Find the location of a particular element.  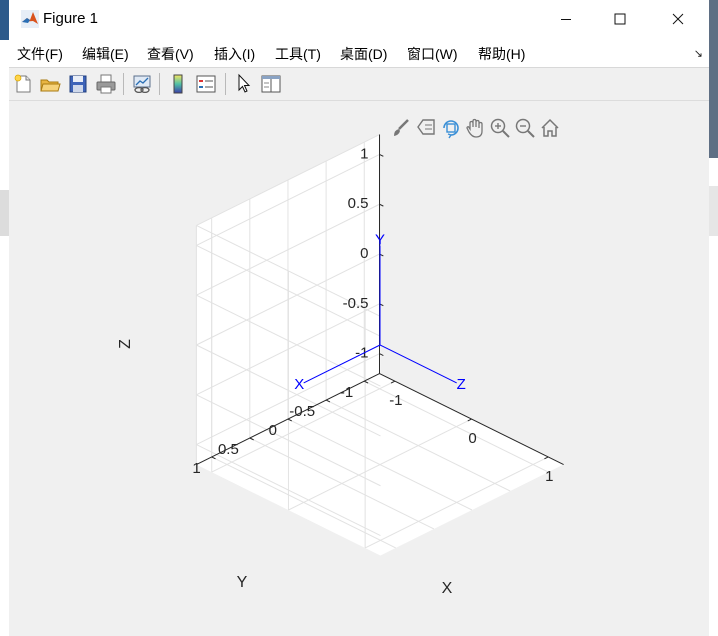

link-plot-icon is located at coordinates (142, 84).